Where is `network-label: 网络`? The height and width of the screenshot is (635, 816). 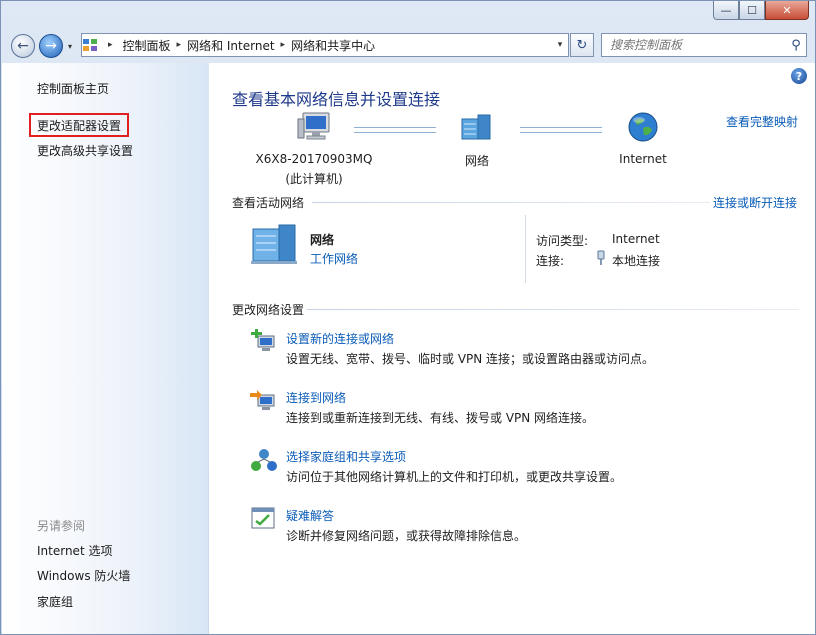 network-label: 网络 is located at coordinates (476, 161).